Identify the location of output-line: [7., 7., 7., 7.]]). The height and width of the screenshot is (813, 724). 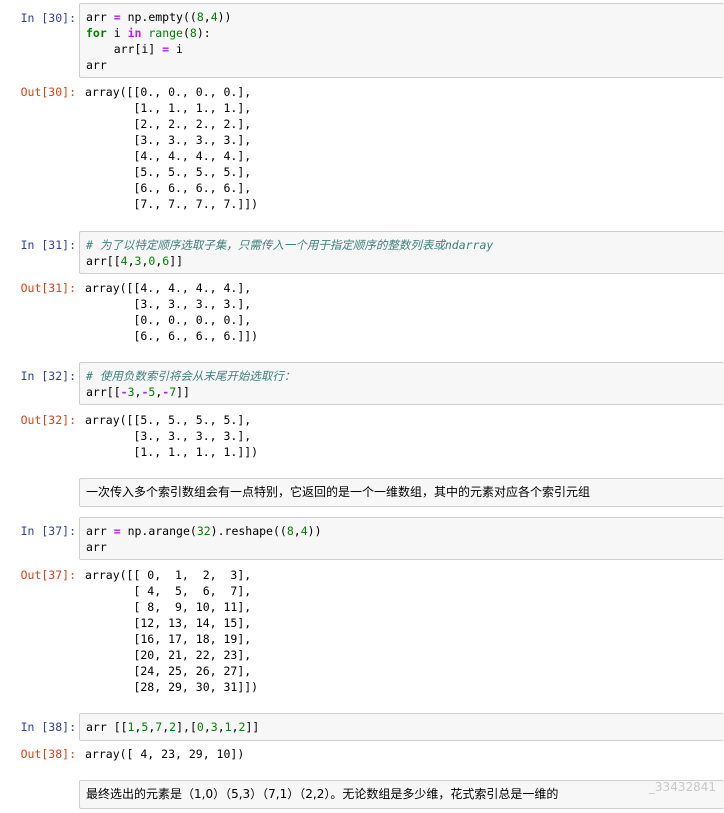
(172, 204).